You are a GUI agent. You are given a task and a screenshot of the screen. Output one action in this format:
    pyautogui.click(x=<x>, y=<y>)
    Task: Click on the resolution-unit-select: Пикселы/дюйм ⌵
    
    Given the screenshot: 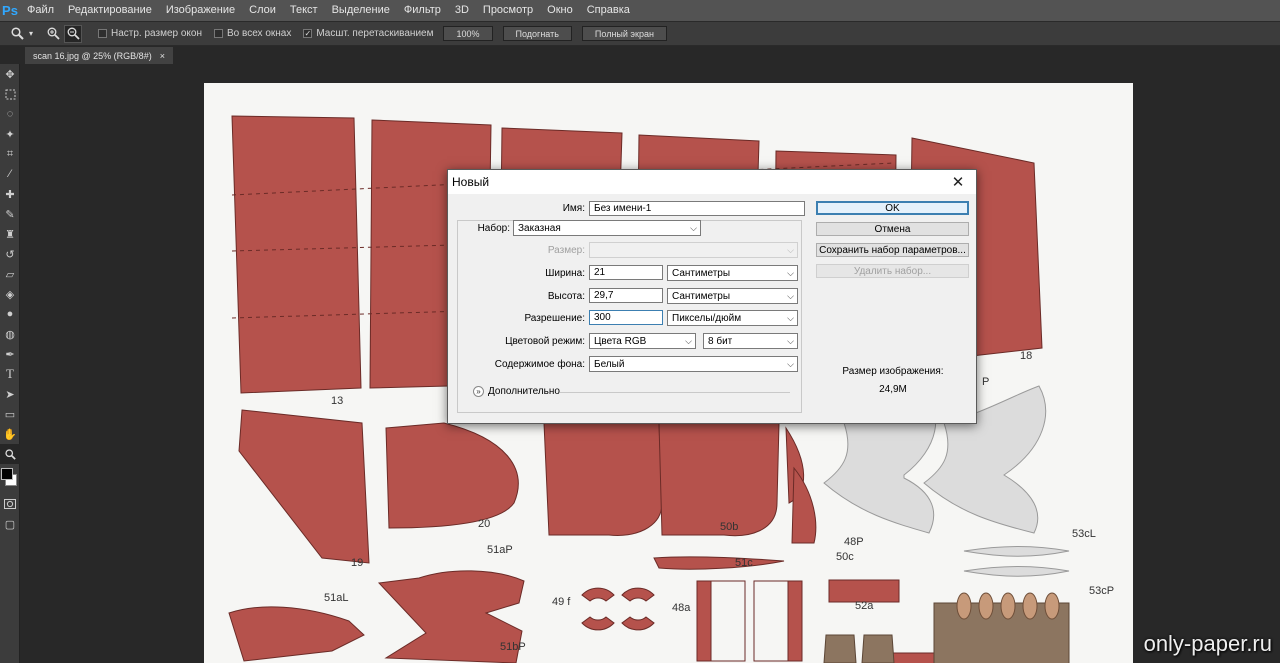 What is the action you would take?
    pyautogui.click(x=732, y=318)
    